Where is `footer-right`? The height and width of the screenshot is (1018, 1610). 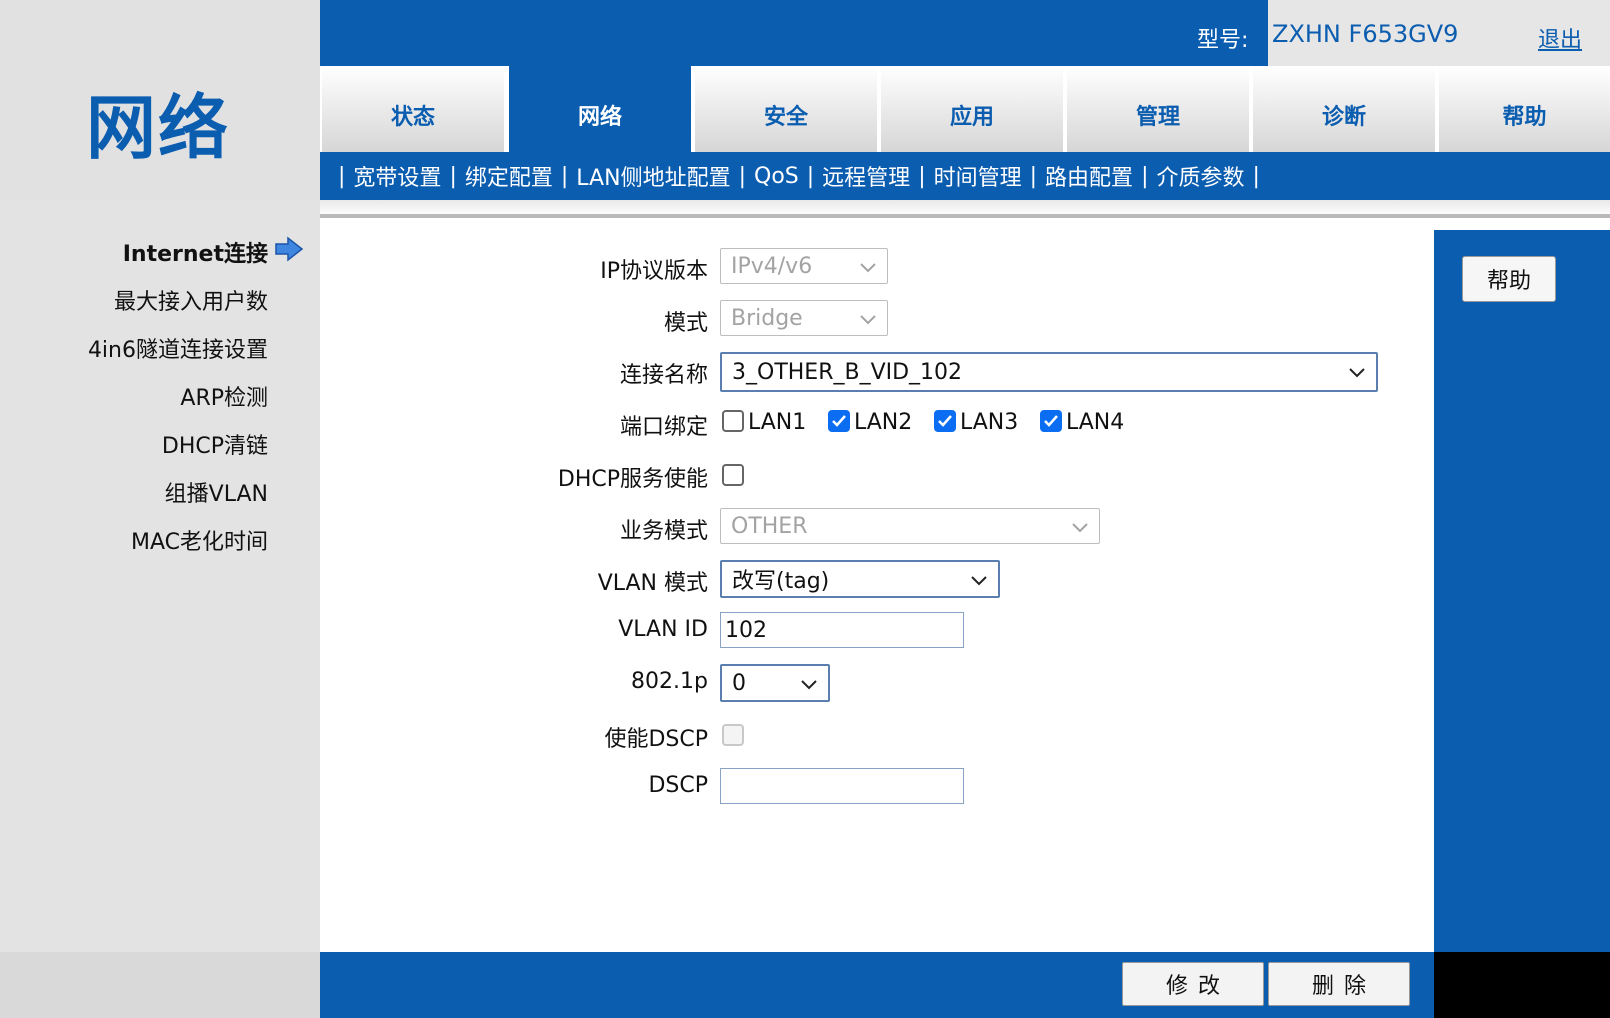
footer-right is located at coordinates (1522, 985).